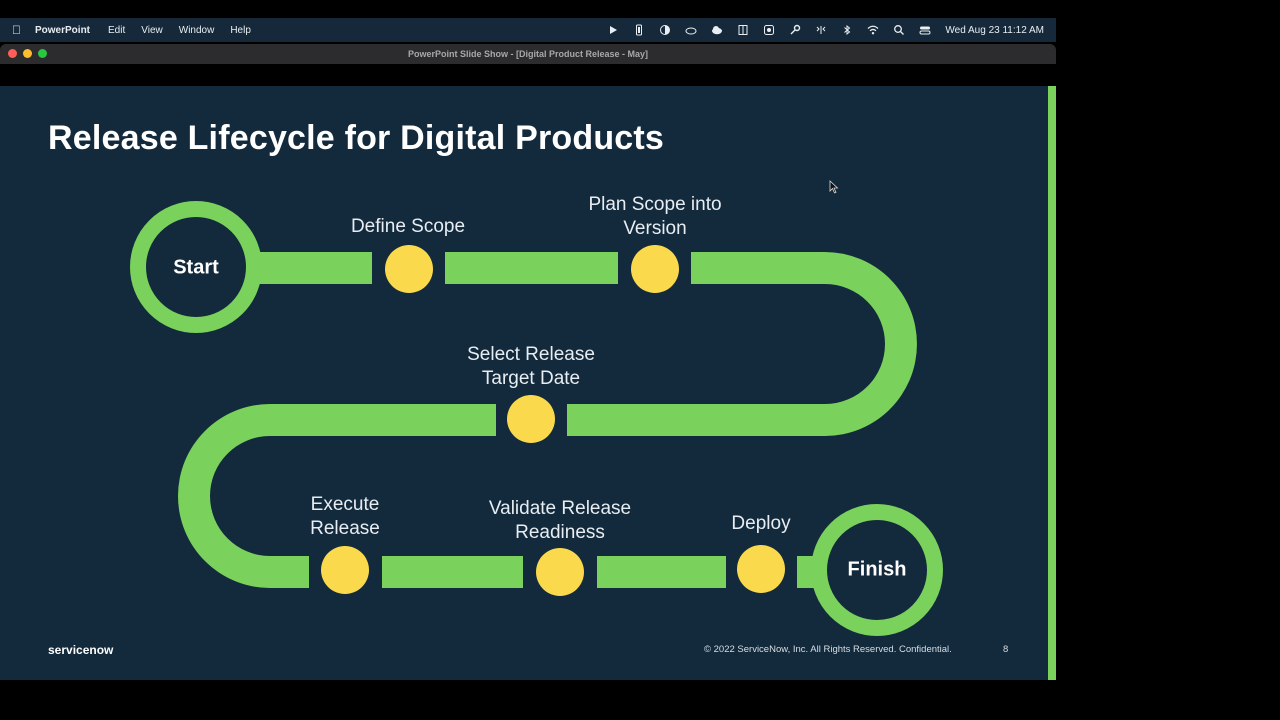 This screenshot has width=1280, height=720. Describe the element at coordinates (528, 691) in the screenshot. I see `window-bottom-strip` at that location.